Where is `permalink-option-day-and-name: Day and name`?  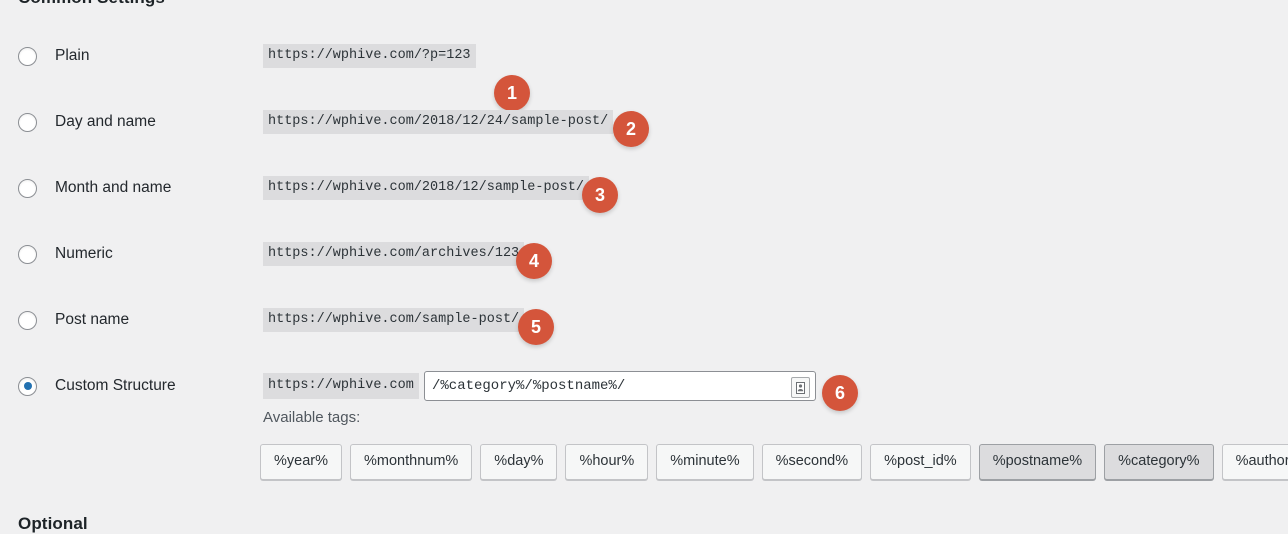 permalink-option-day-and-name: Day and name is located at coordinates (87, 122).